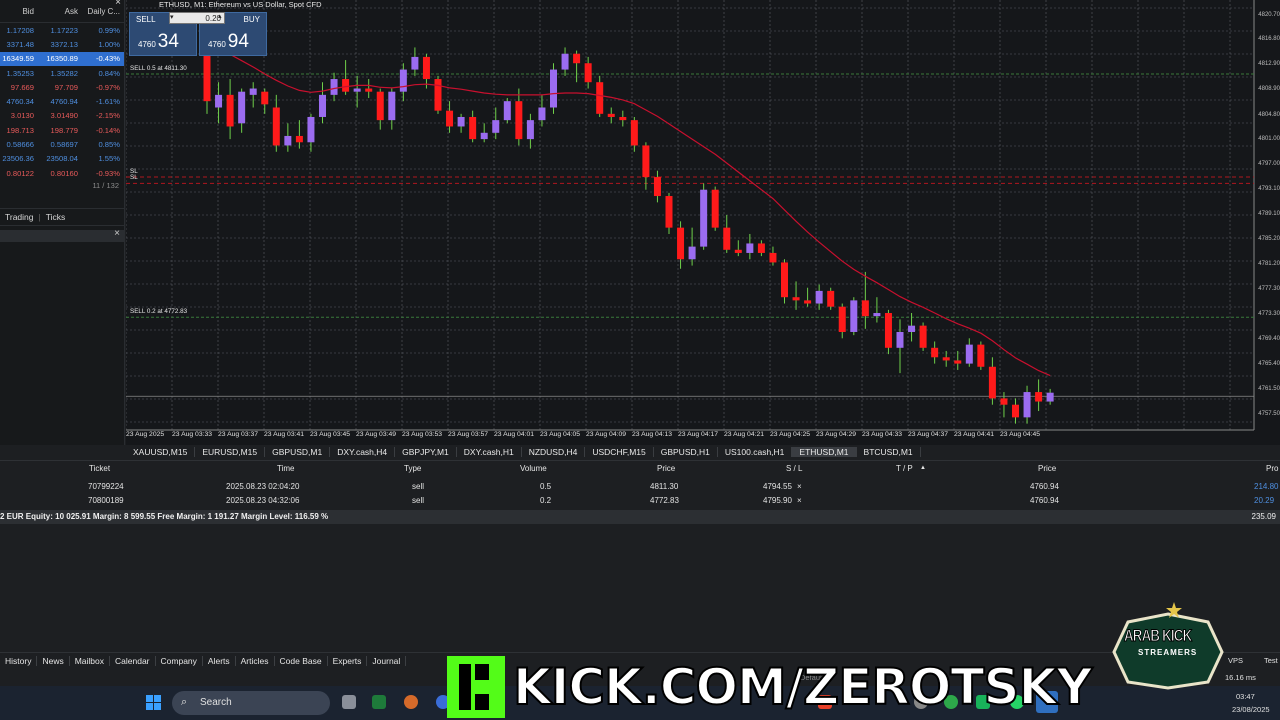  I want to click on symbol-tab: GBPJPY,M1, so click(426, 452).